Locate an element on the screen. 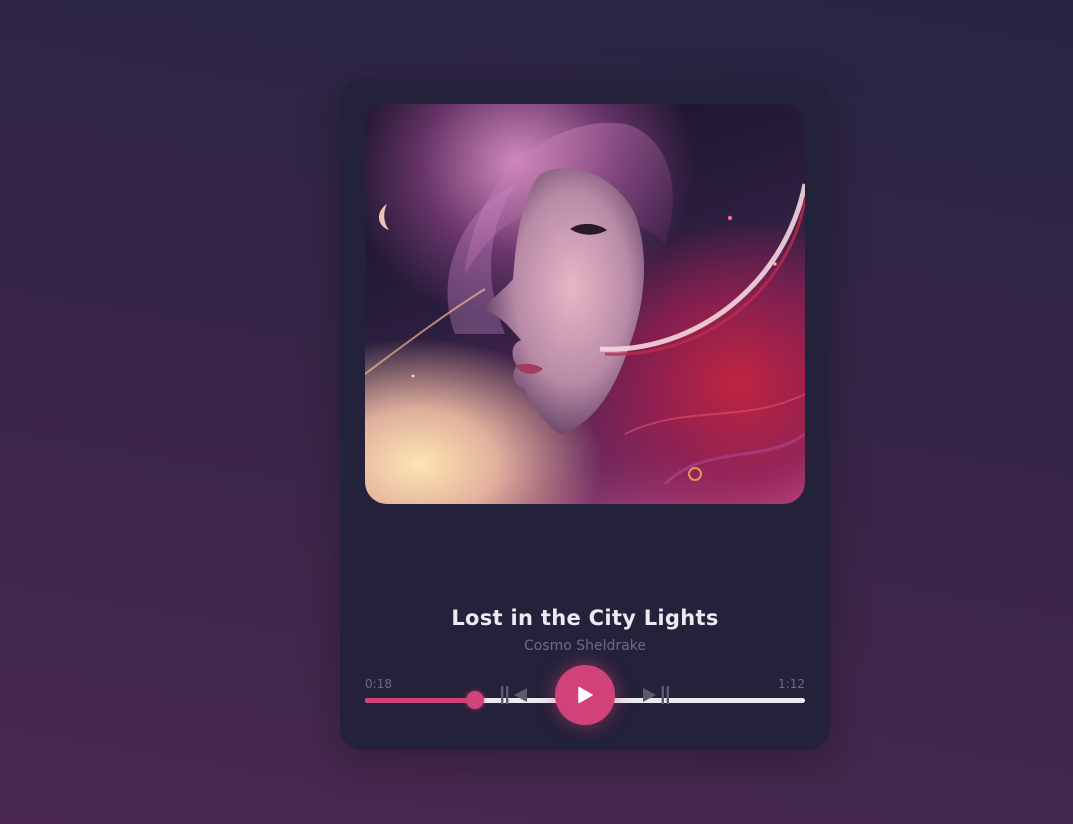  progress-handle is located at coordinates (475, 700).